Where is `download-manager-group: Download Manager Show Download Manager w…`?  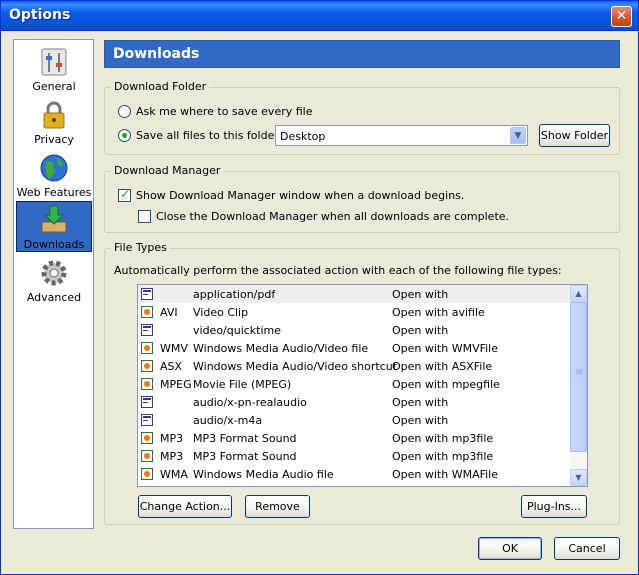
download-manager-group: Download Manager Show Download Manager w… is located at coordinates (362, 198).